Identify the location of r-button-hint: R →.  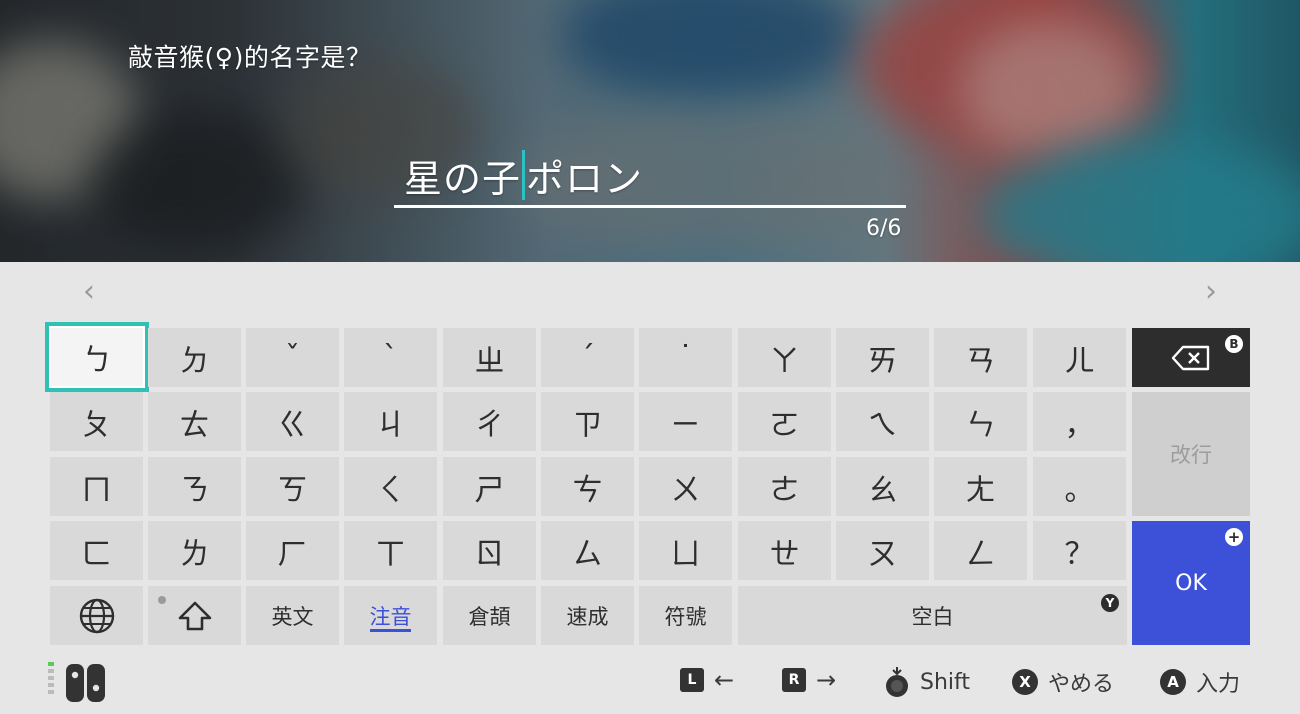
(809, 680).